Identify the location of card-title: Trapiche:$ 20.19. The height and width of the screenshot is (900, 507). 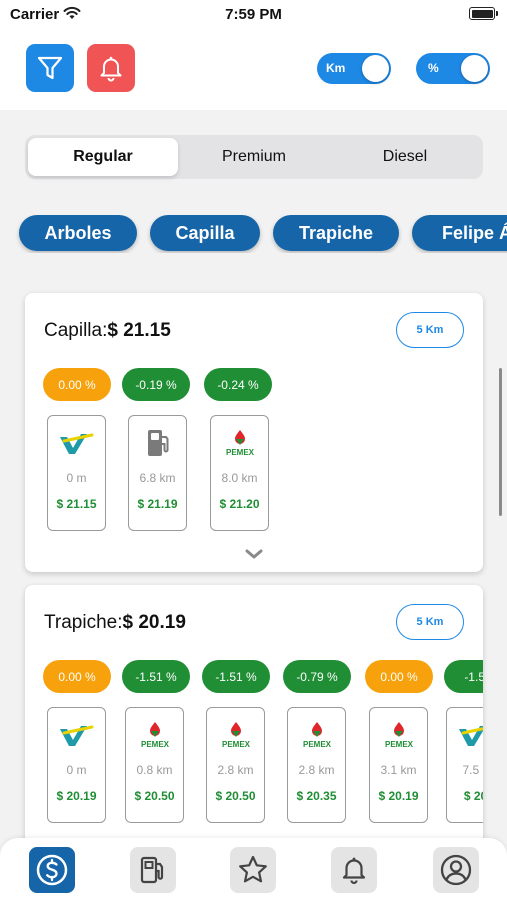
(115, 623).